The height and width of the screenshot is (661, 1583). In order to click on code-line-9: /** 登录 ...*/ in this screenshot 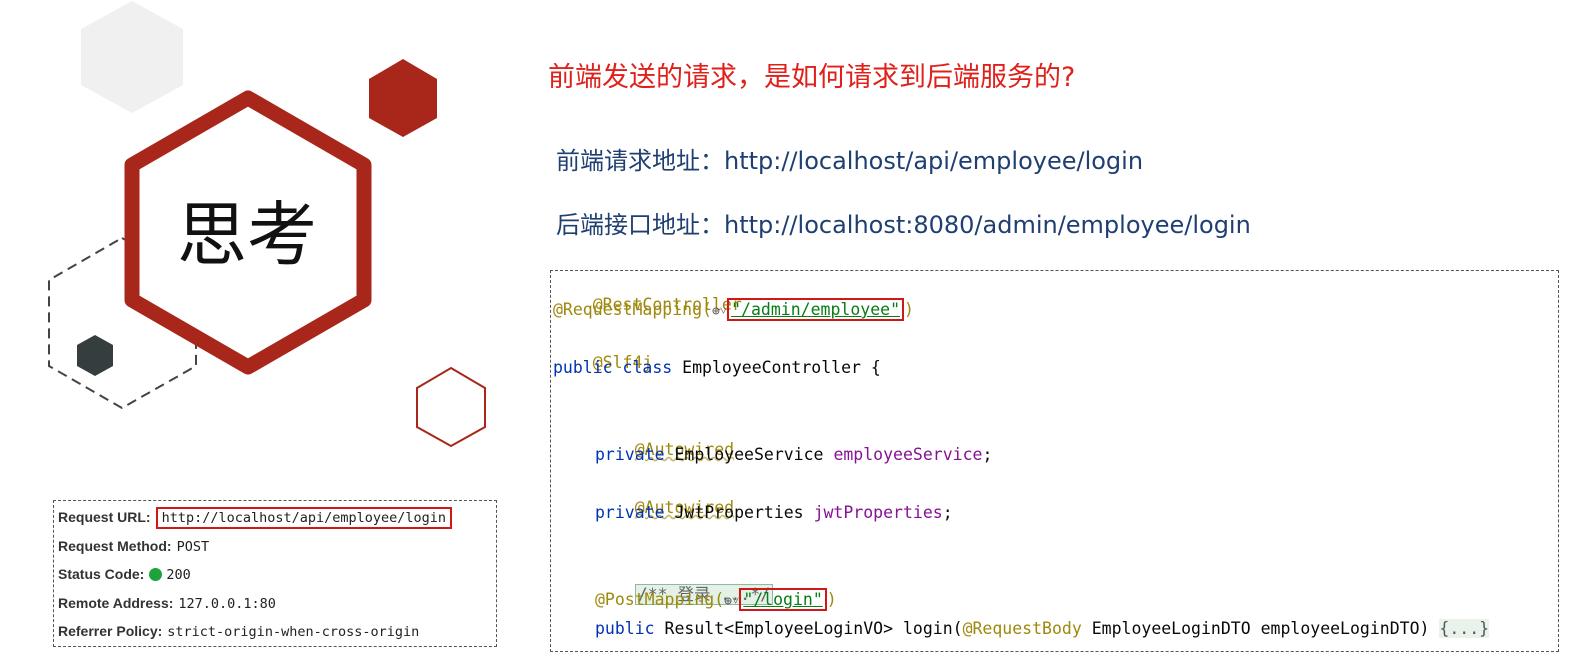, I will do `click(684, 582)`.